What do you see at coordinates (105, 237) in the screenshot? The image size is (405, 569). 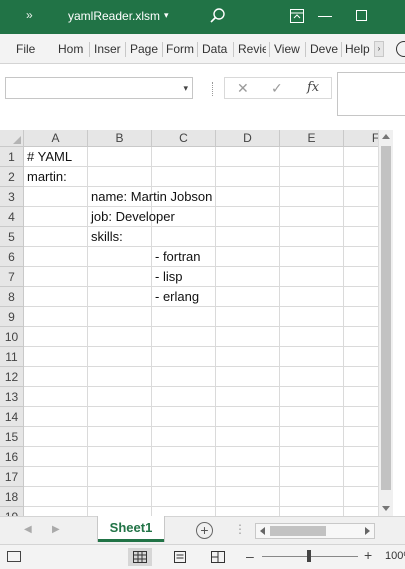 I see `cell-value-b5: skills:` at bounding box center [105, 237].